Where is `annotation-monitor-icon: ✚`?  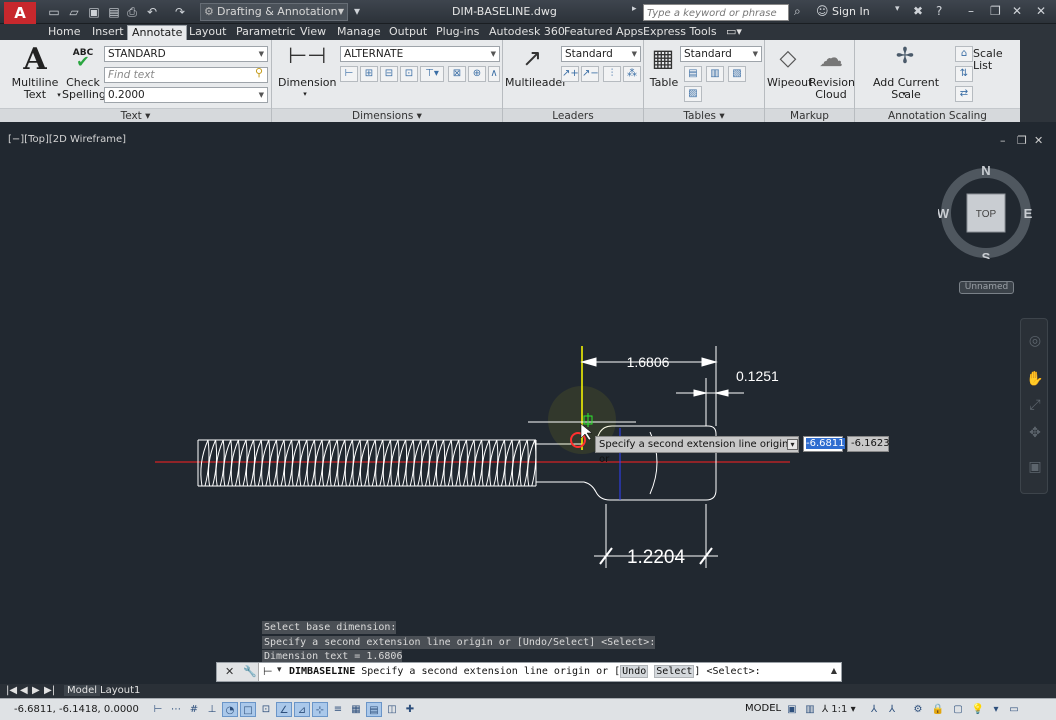
annotation-monitor-icon: ✚ is located at coordinates (410, 709).